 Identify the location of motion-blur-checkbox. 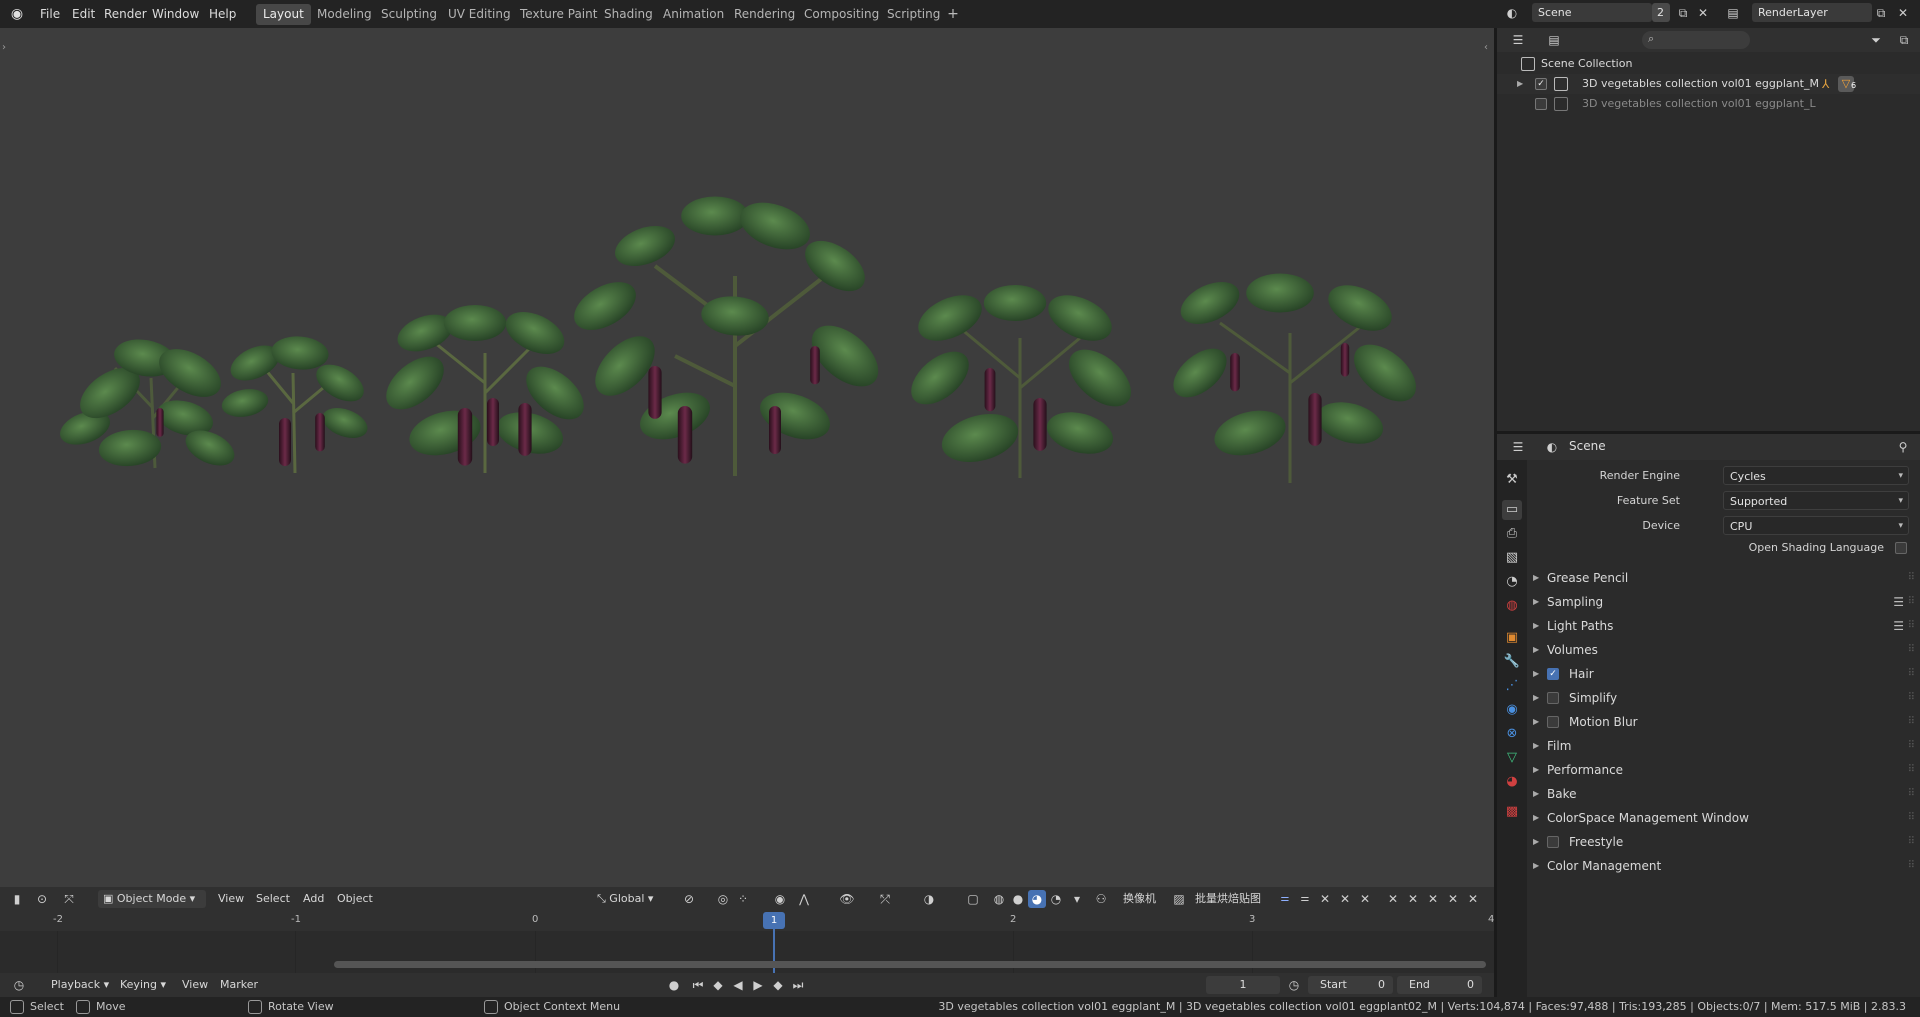
(1553, 722).